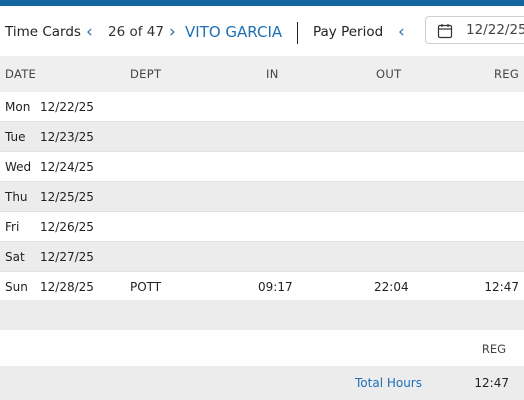 The width and height of the screenshot is (524, 400). What do you see at coordinates (146, 287) in the screenshot?
I see `row-dept: POTT` at bounding box center [146, 287].